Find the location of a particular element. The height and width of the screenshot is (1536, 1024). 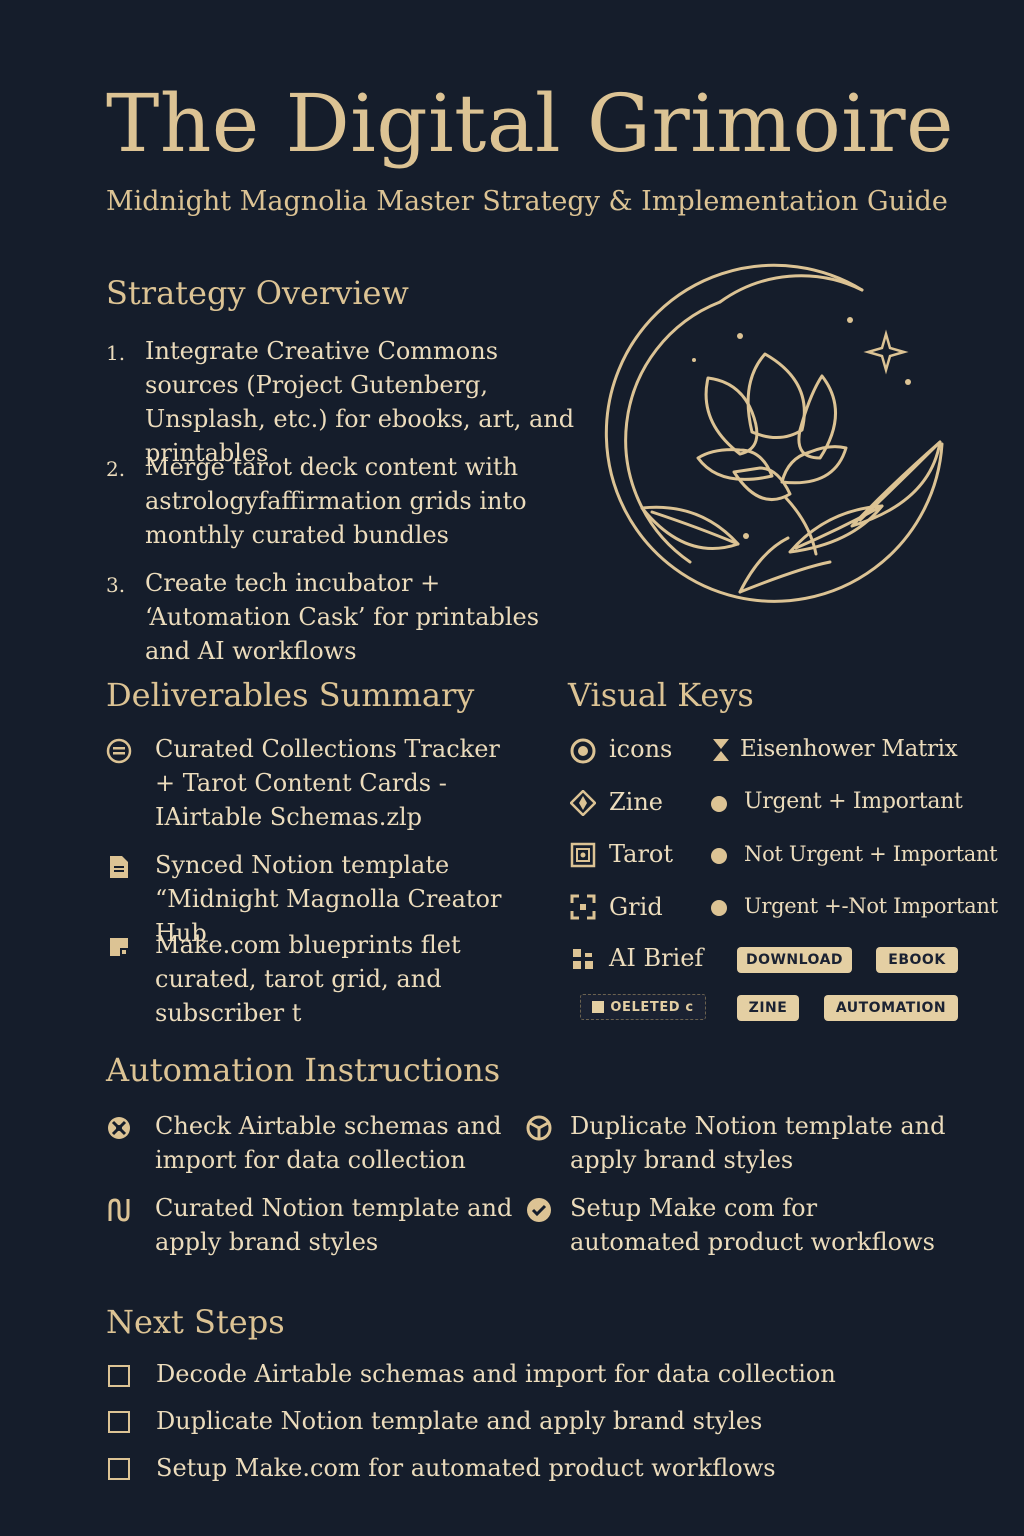

matrix-item: Urgent +-Not Important is located at coordinates (871, 906).